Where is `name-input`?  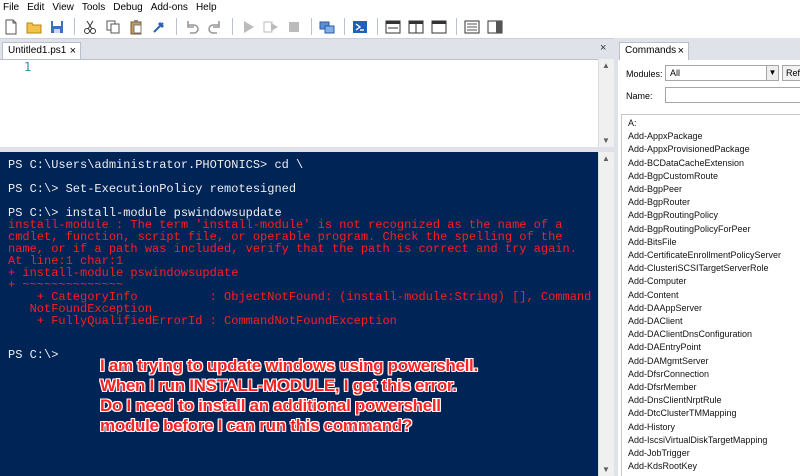
name-input is located at coordinates (732, 95).